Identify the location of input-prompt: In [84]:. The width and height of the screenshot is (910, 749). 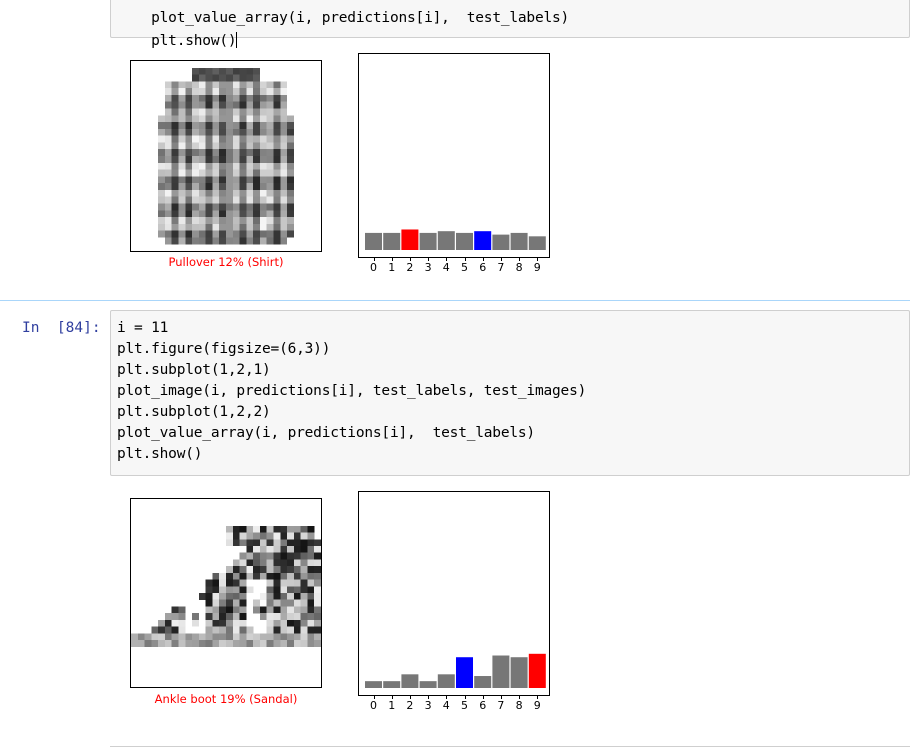
(61, 328).